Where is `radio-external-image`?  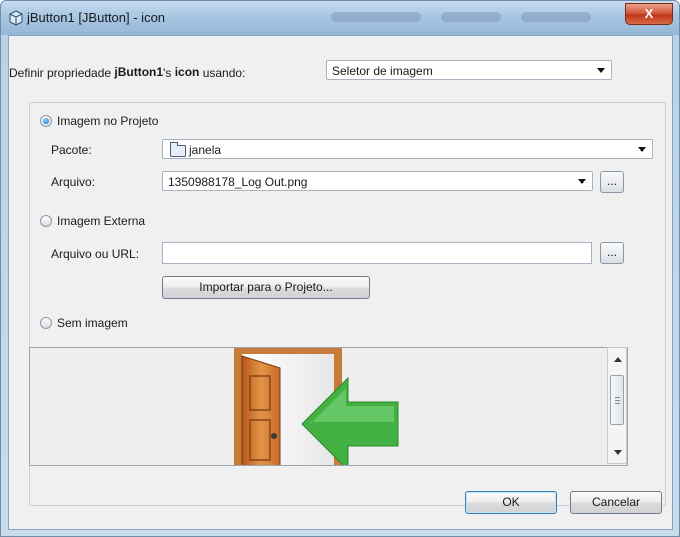
radio-external-image is located at coordinates (46, 221).